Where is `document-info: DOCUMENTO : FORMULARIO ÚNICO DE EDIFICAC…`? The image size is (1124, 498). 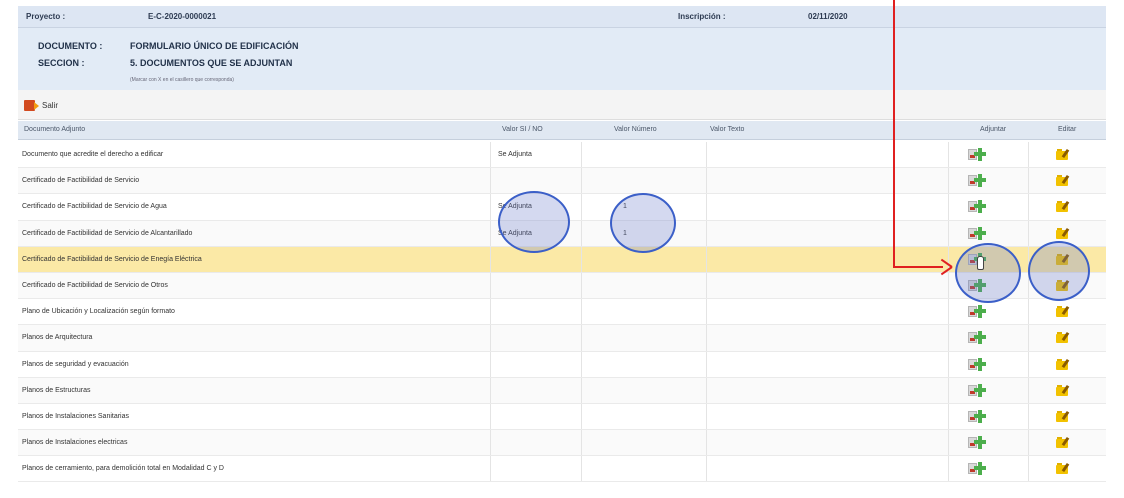 document-info: DOCUMENTO : FORMULARIO ÚNICO DE EDIFICAC… is located at coordinates (562, 59).